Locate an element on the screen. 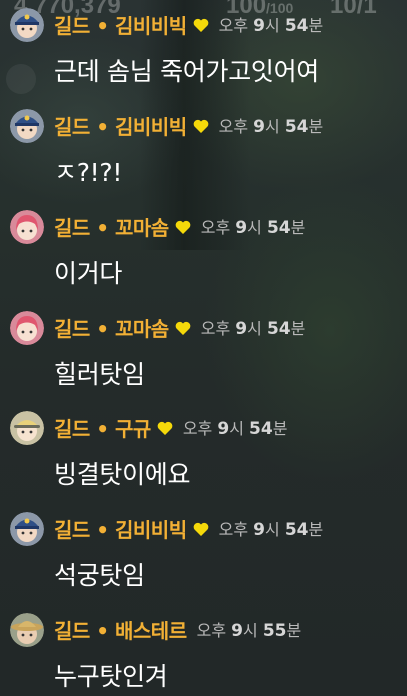 This screenshot has height=696, width=407. time-minute: 55 is located at coordinates (274, 631).